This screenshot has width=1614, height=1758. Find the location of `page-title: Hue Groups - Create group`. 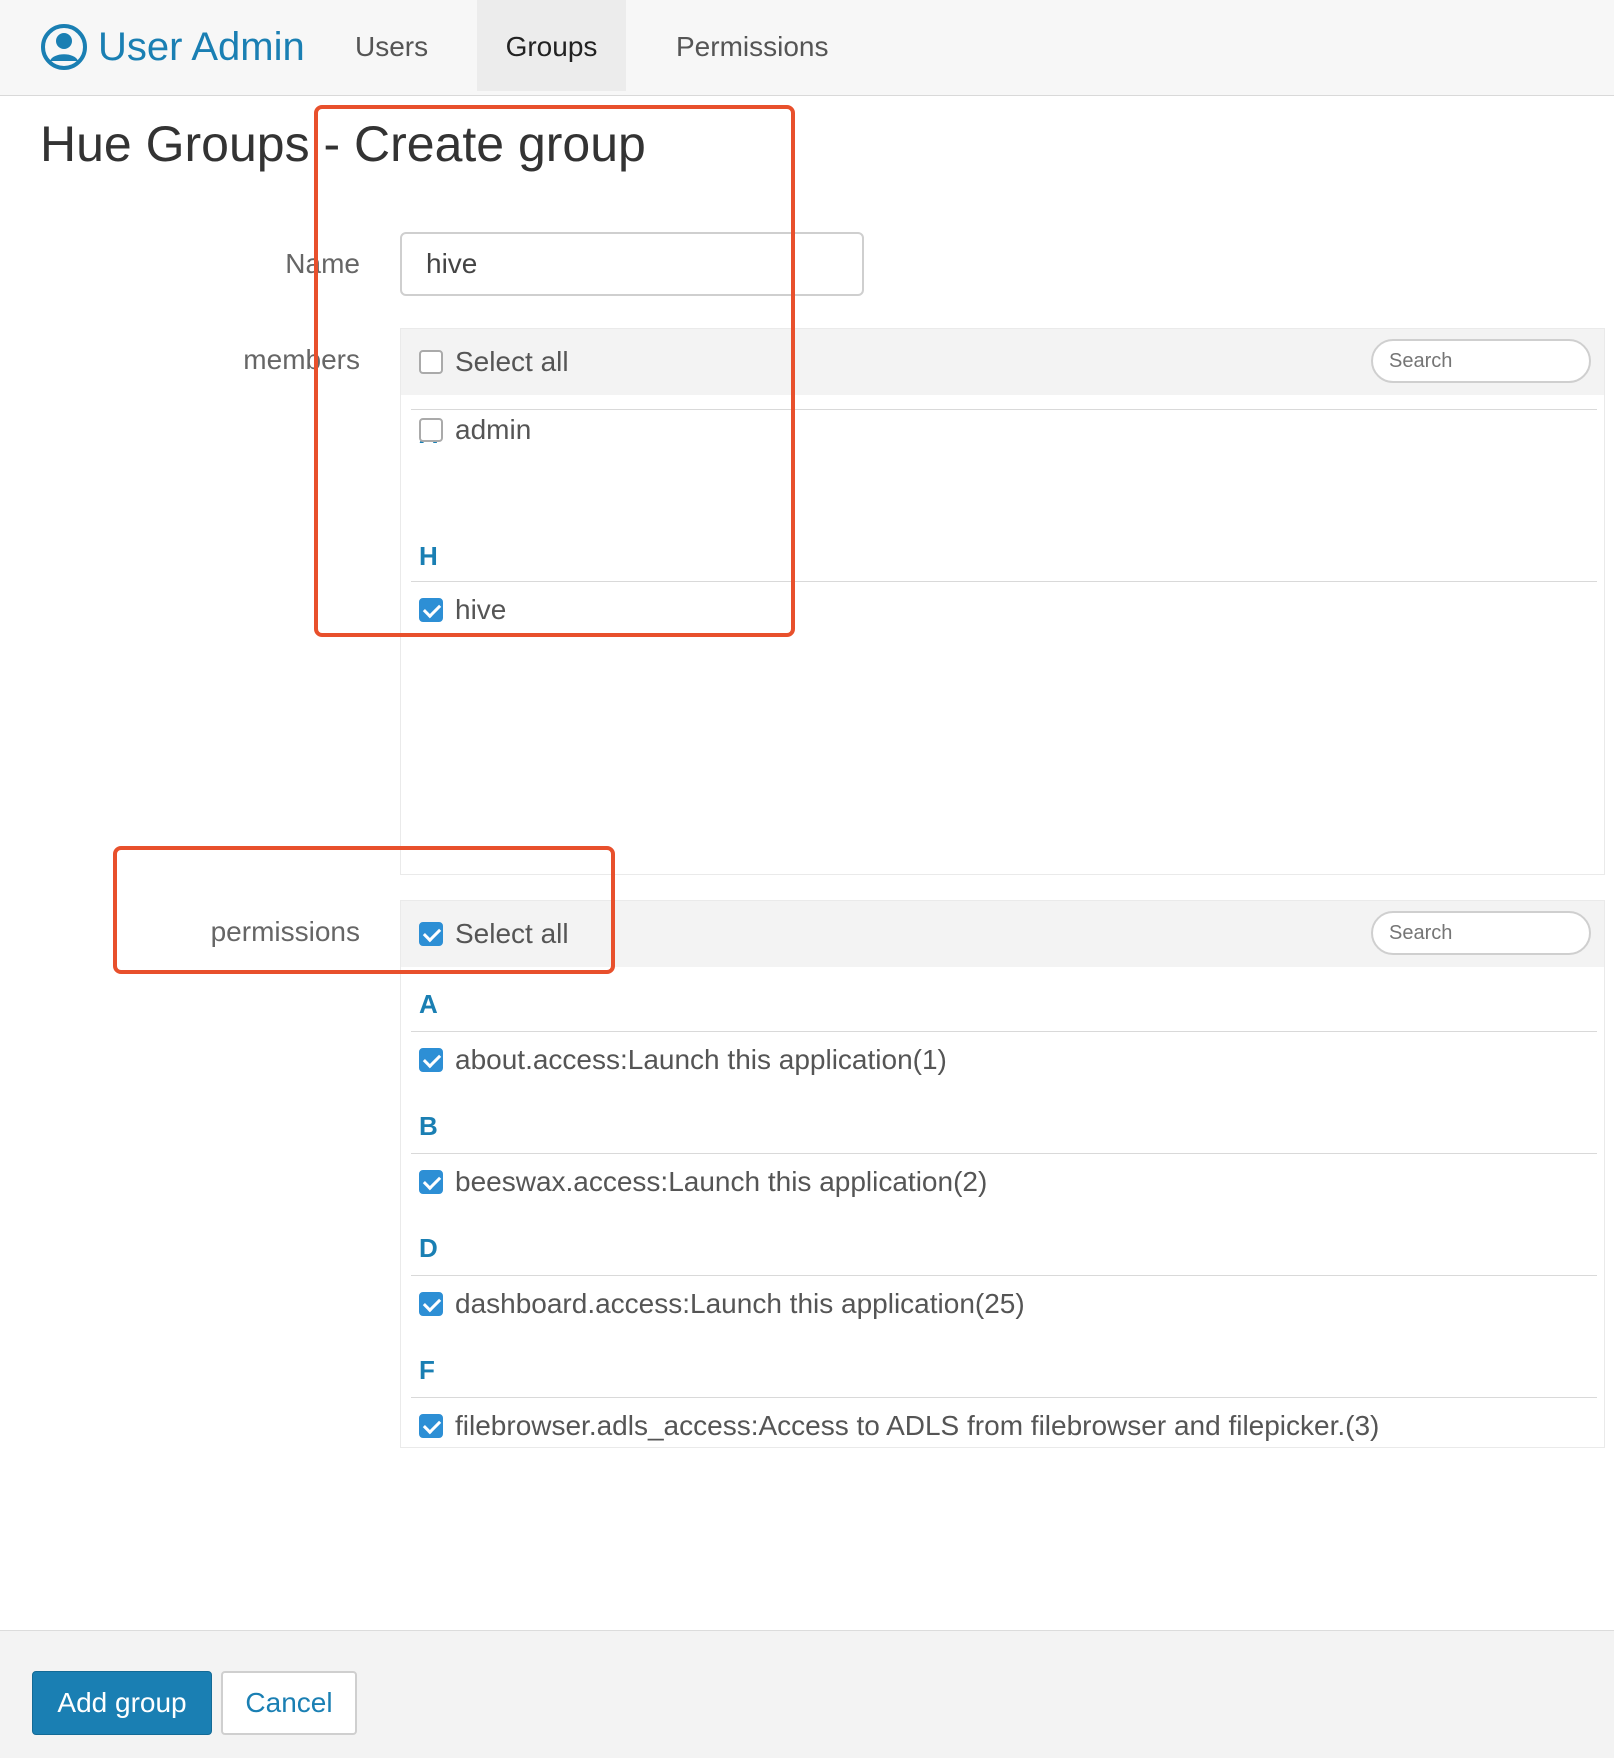

page-title: Hue Groups - Create group is located at coordinates (343, 144).